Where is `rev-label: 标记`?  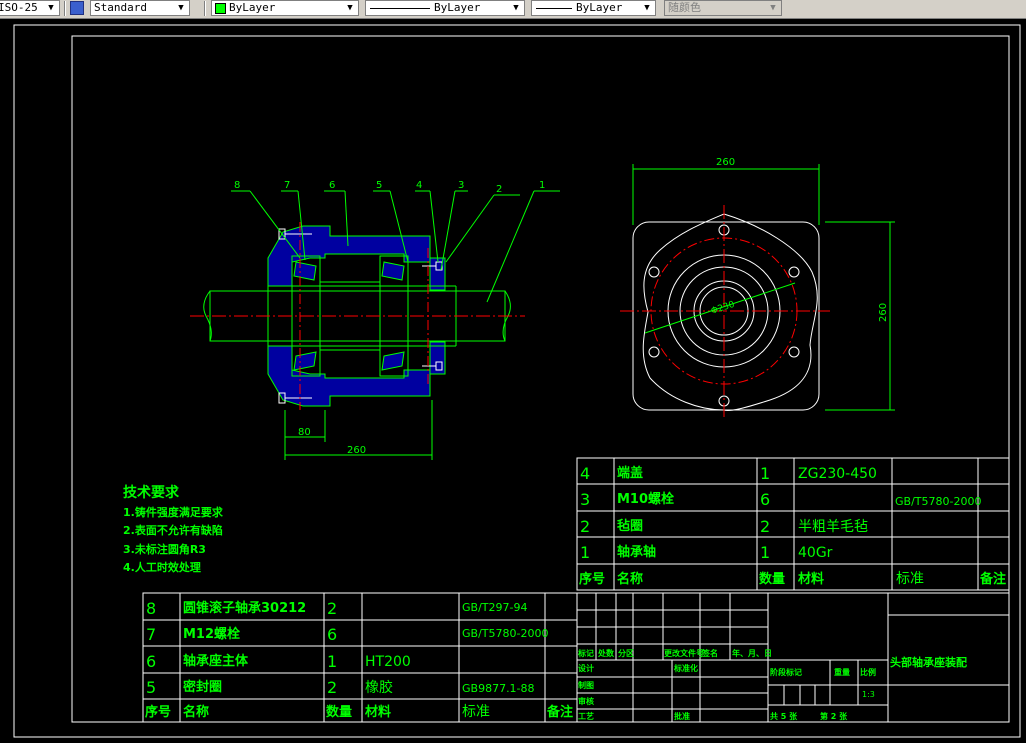 rev-label: 标记 is located at coordinates (585, 653).